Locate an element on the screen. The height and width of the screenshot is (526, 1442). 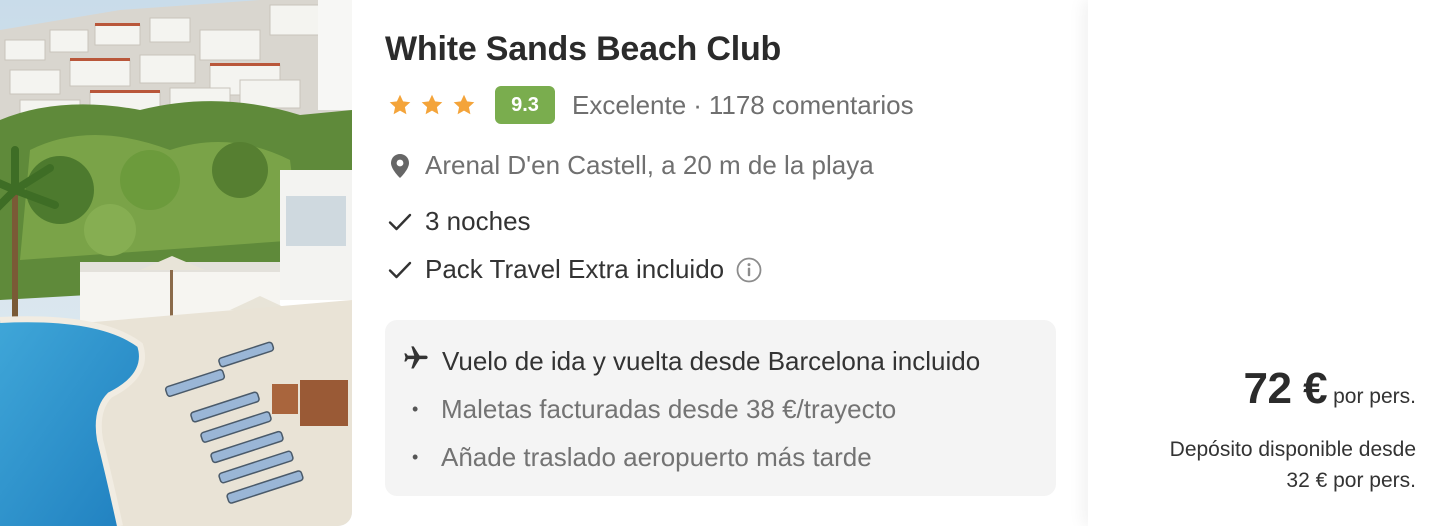
nights-text: 3 noches is located at coordinates (478, 221).